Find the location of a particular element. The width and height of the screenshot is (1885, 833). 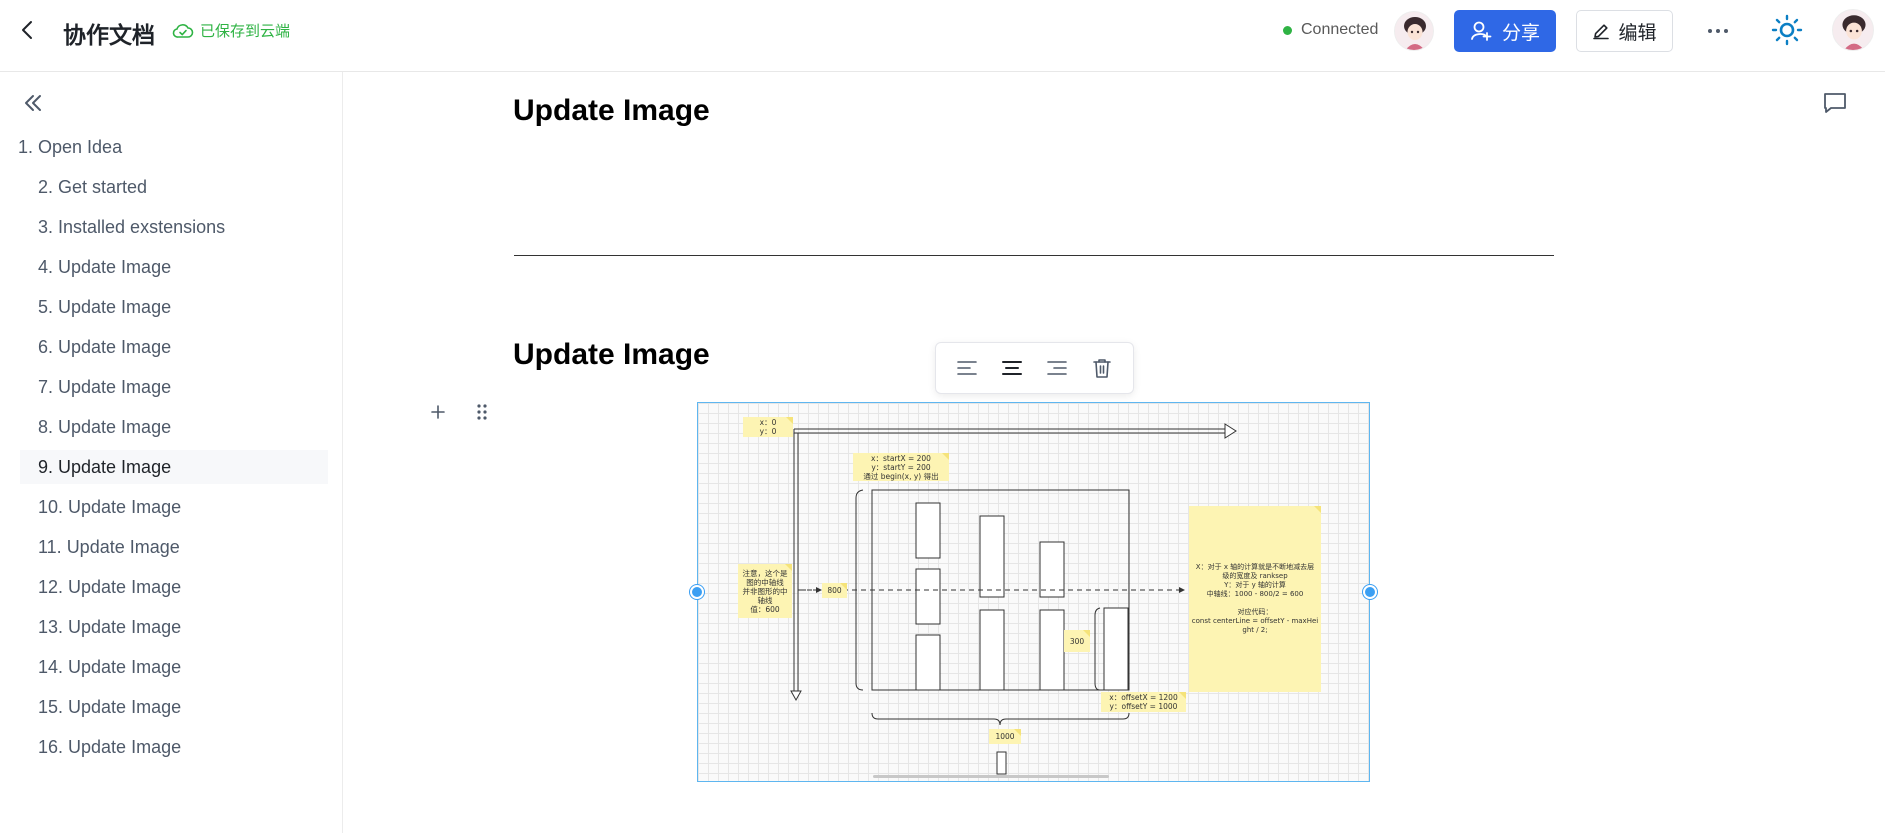

toc-item: 7. Update Image is located at coordinates (178, 387).